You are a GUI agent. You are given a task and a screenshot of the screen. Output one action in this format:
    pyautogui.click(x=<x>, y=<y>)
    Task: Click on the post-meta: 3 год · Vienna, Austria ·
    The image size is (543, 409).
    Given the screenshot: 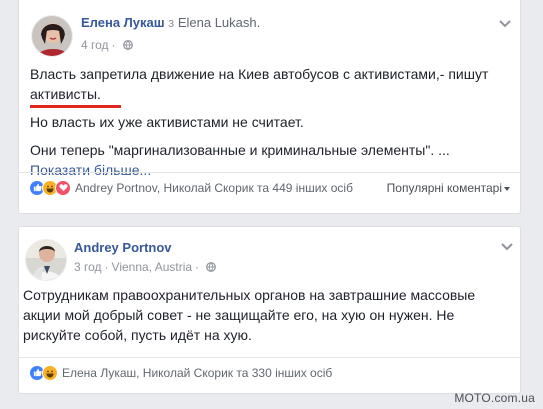 What is the action you would take?
    pyautogui.click(x=145, y=267)
    